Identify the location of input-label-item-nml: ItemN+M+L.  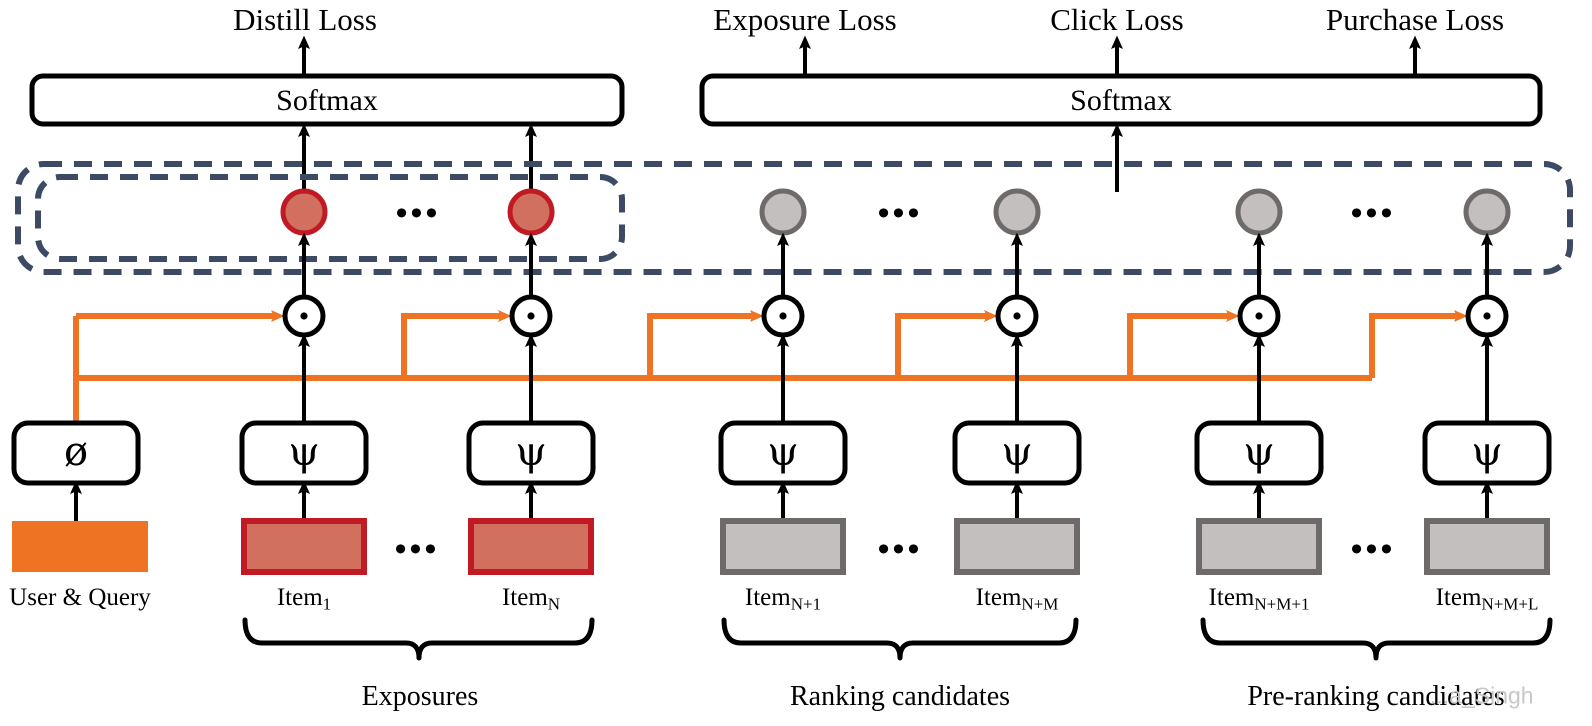
(1487, 599).